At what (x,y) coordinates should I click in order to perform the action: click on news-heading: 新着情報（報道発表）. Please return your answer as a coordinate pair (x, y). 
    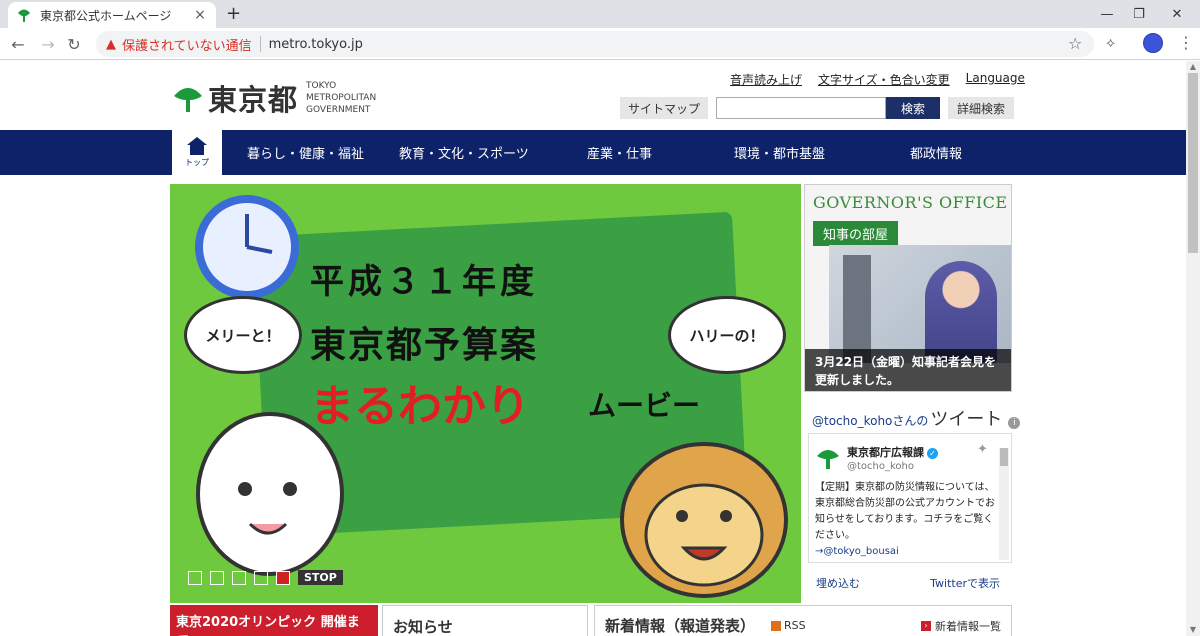
    Looking at the image, I should click on (680, 626).